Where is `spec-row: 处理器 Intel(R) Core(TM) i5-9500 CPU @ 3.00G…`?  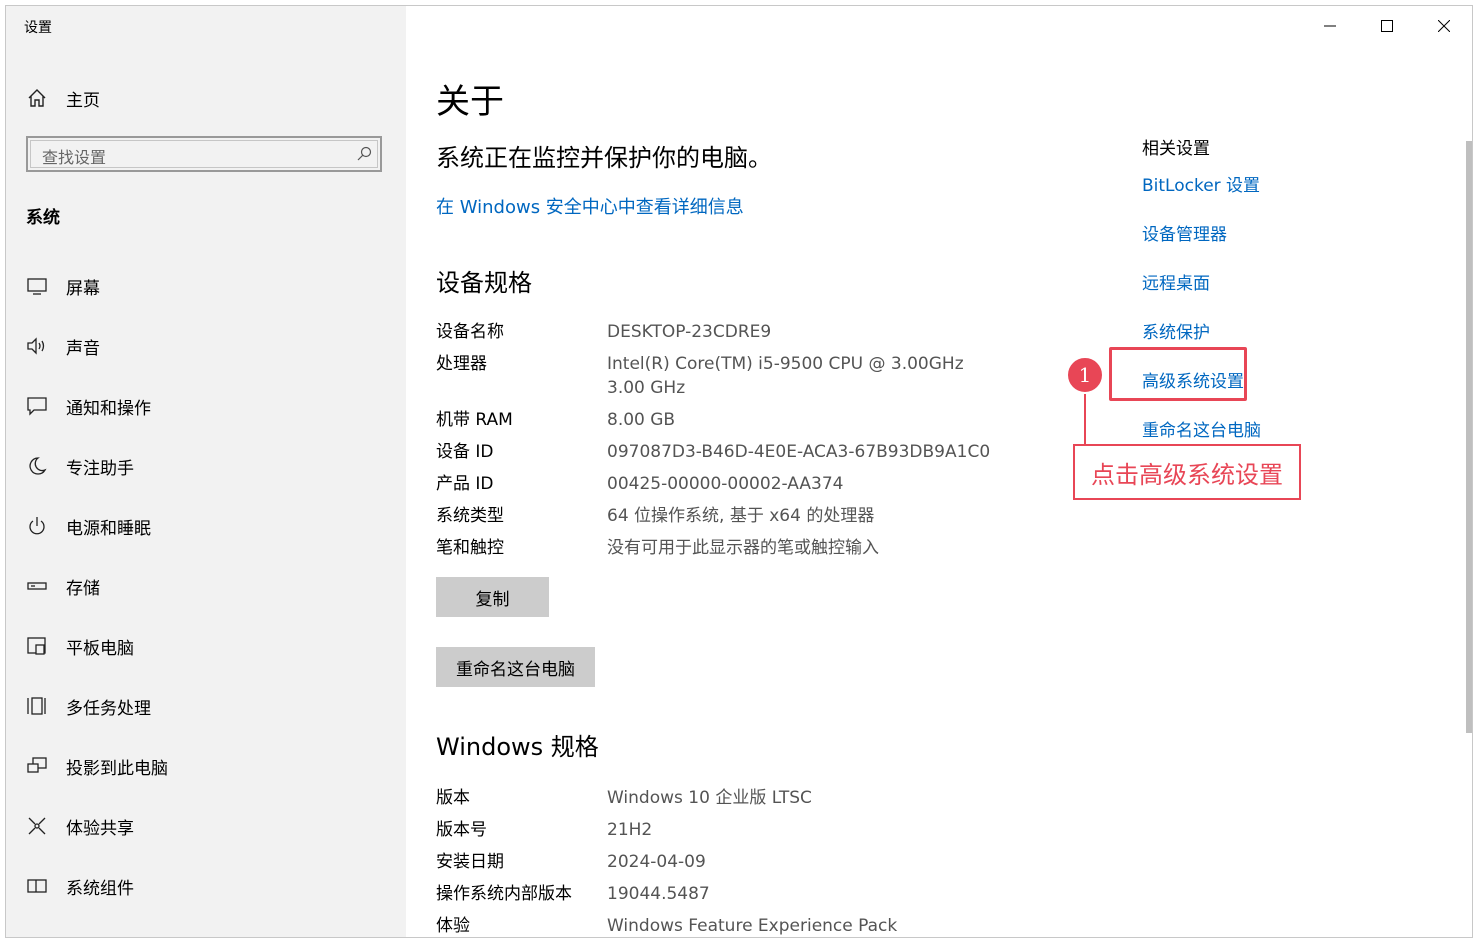
spec-row: 处理器 Intel(R) Core(TM) i5-9500 CPU @ 3.00G… is located at coordinates (716, 376).